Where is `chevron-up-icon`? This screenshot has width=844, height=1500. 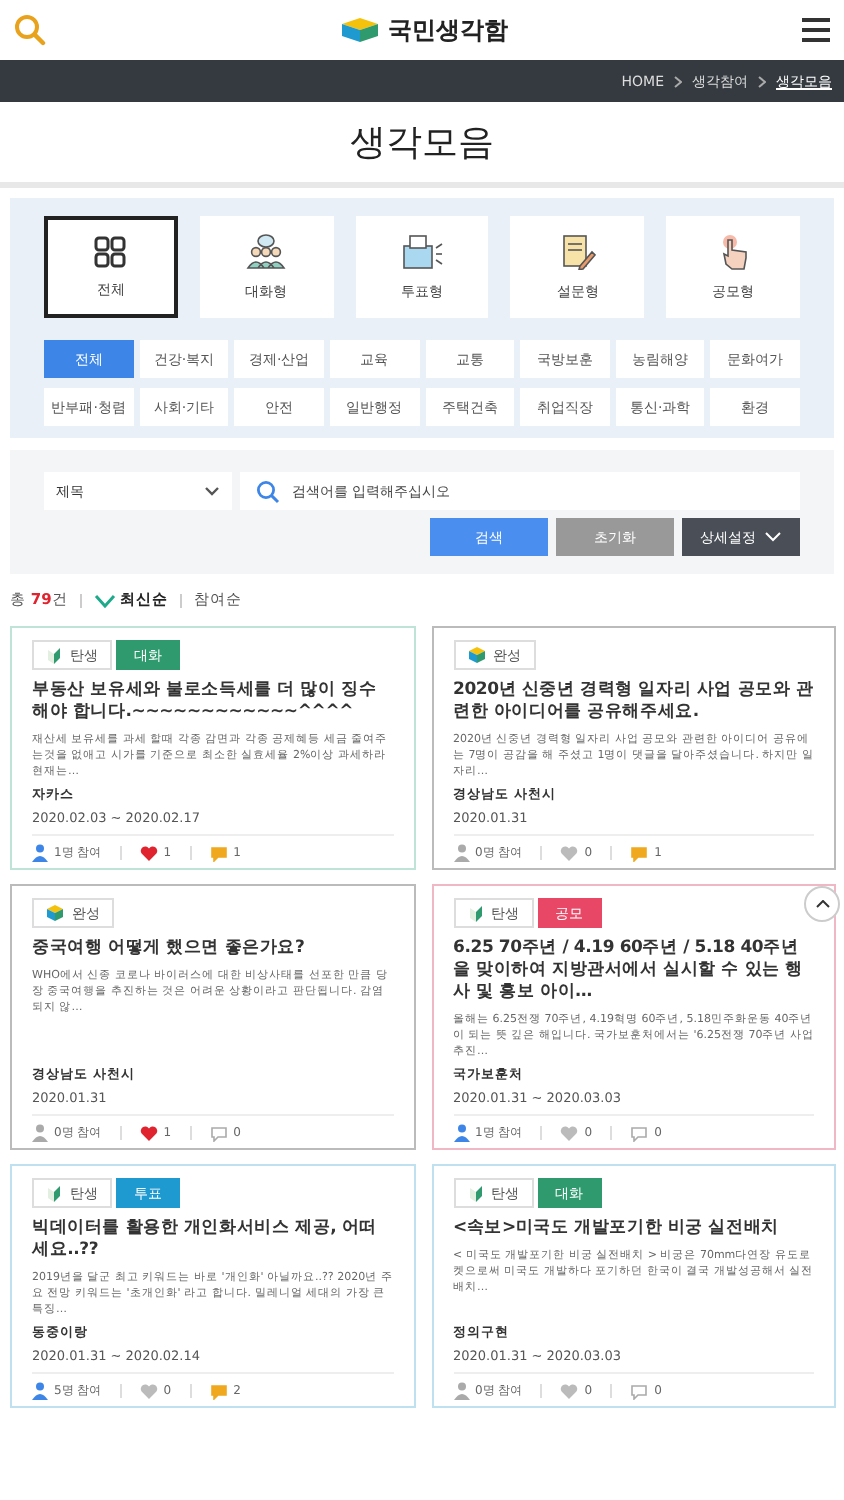
chevron-up-icon is located at coordinates (822, 904).